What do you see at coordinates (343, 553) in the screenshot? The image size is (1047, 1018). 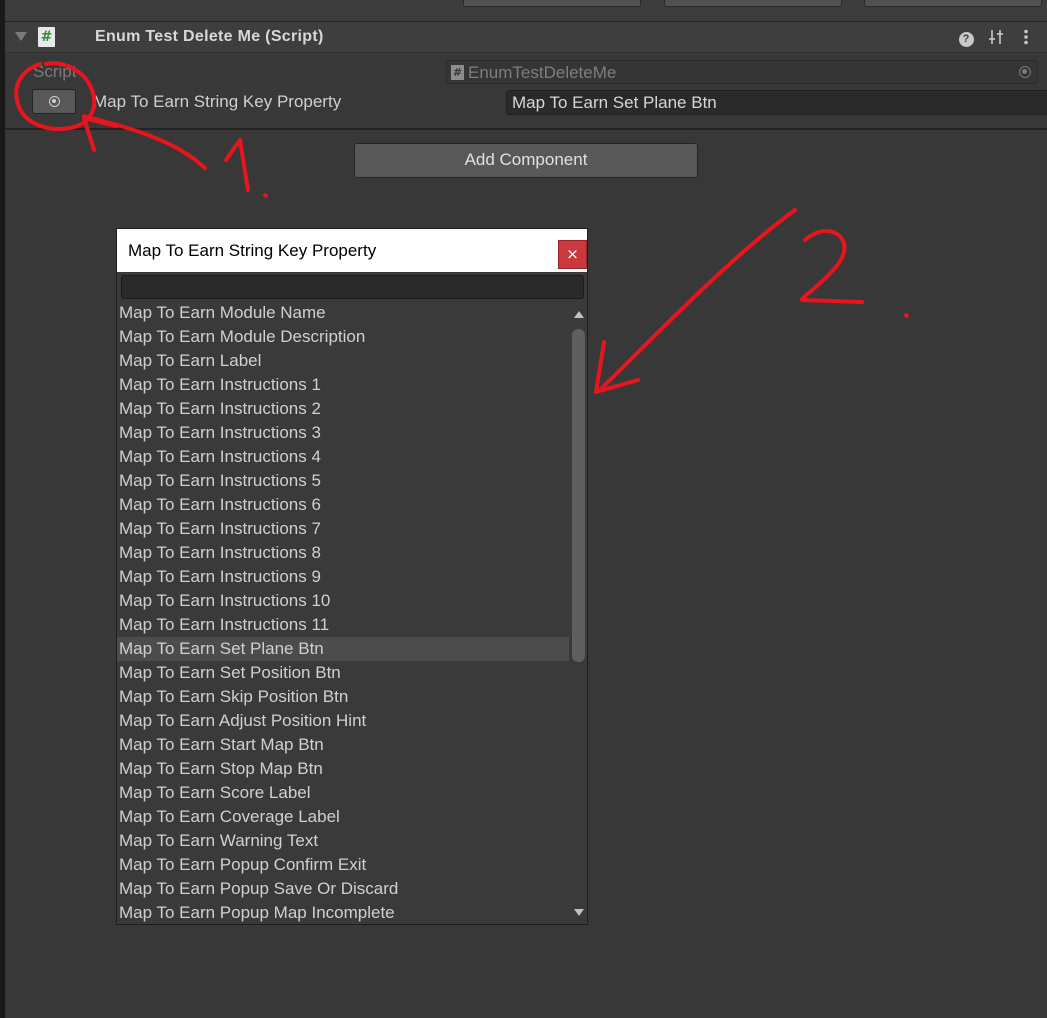 I see `popup-option-item: Map To Earn Instructions 8` at bounding box center [343, 553].